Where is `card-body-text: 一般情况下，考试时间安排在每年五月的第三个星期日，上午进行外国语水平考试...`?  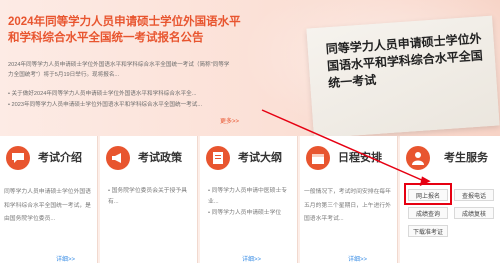
card-body-text: 一般情况下，考试时间安排在每年五月的第三个星期日，上午进行外国语水平考试... is located at coordinates (347, 205).